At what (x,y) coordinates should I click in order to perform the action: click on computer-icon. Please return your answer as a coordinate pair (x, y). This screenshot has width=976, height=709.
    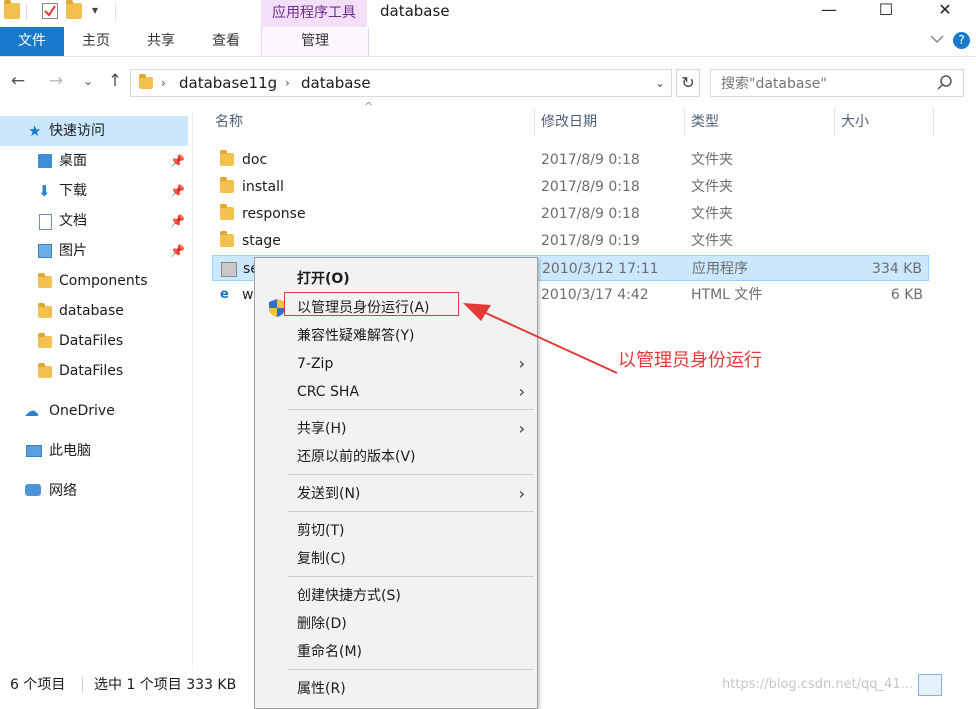
    Looking at the image, I should click on (34, 451).